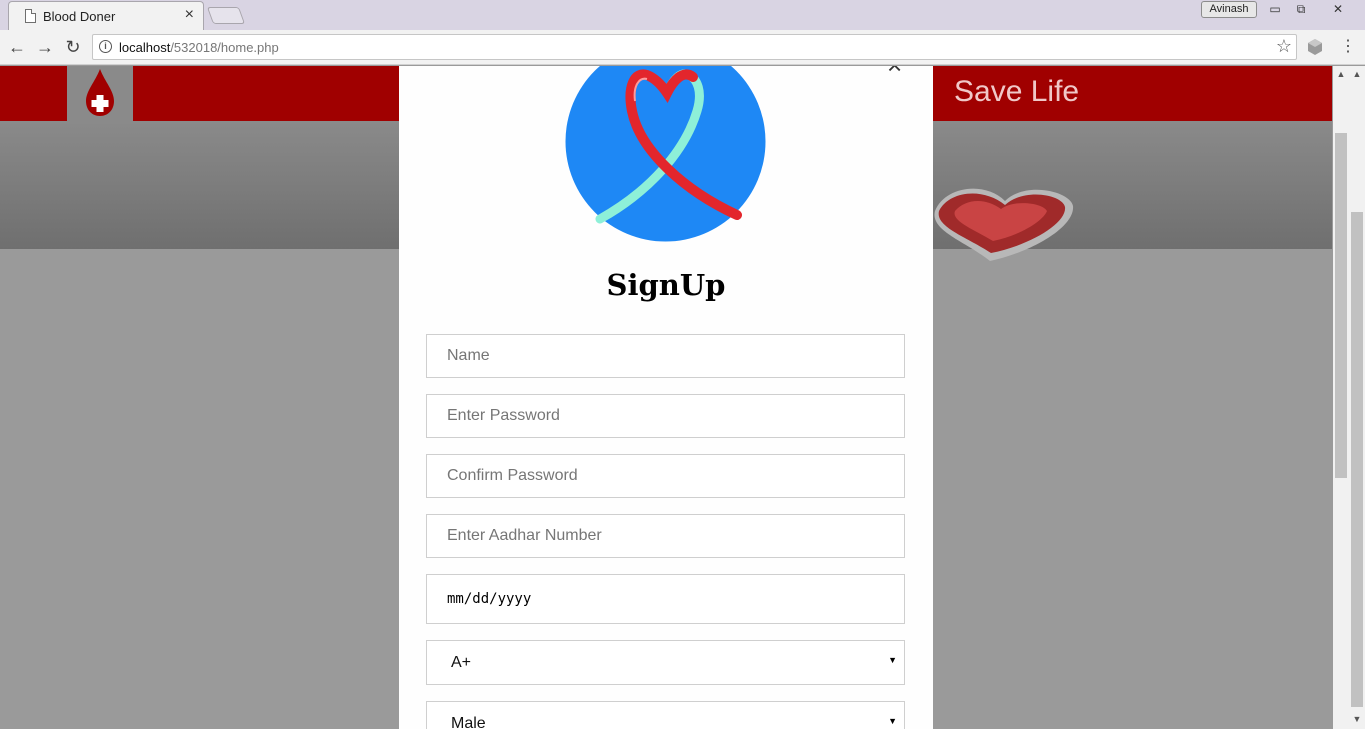 Image resolution: width=1365 pixels, height=729 pixels. Describe the element at coordinates (894, 72) in the screenshot. I see `modal-close-icon: ×` at that location.